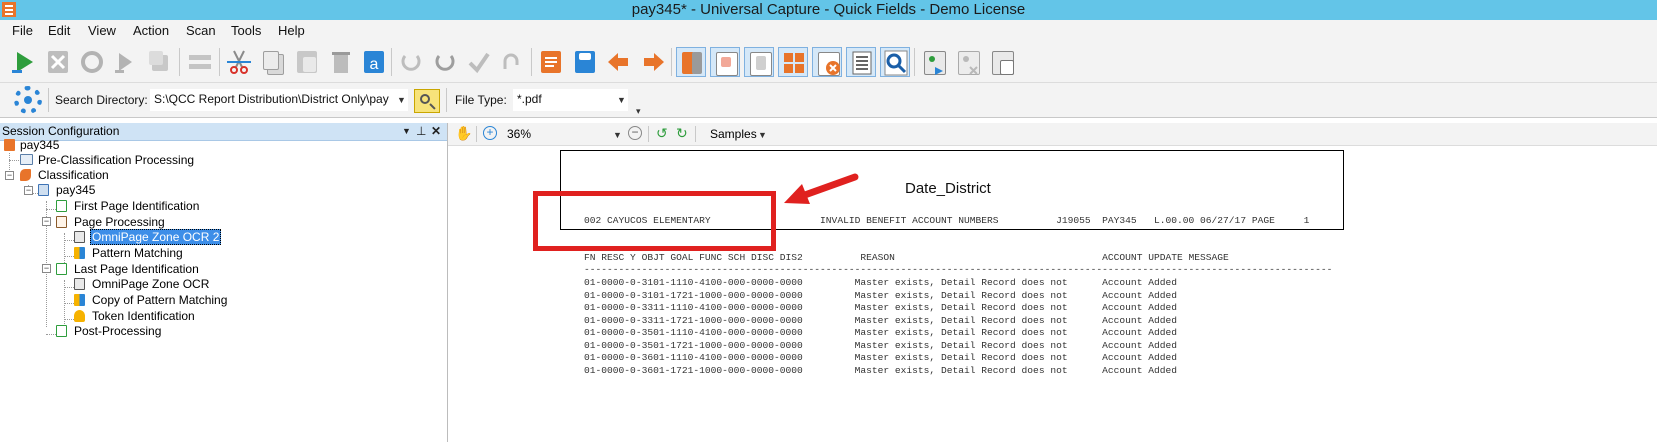 This screenshot has width=1657, height=442. Describe the element at coordinates (58, 62) in the screenshot. I see `stop-icon` at that location.